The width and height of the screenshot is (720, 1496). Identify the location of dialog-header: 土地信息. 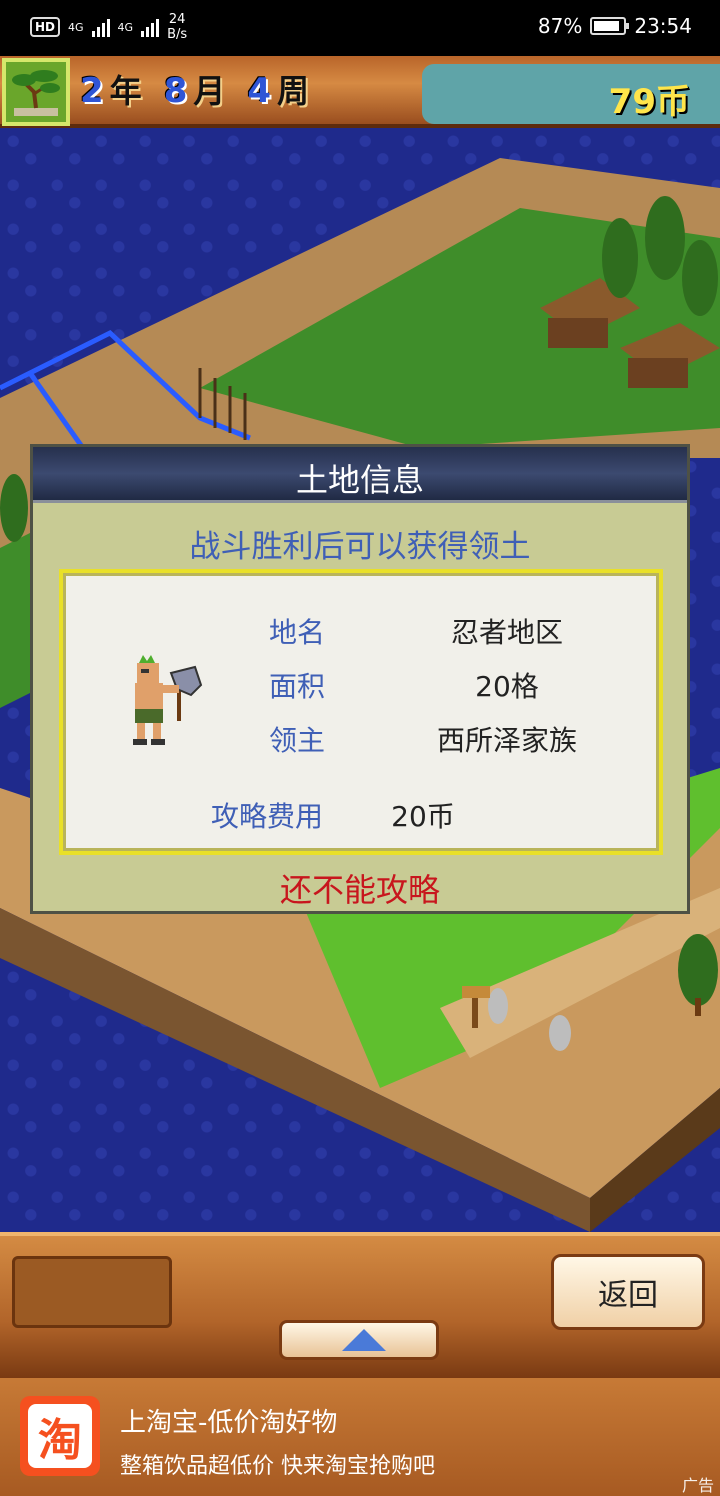
(360, 475).